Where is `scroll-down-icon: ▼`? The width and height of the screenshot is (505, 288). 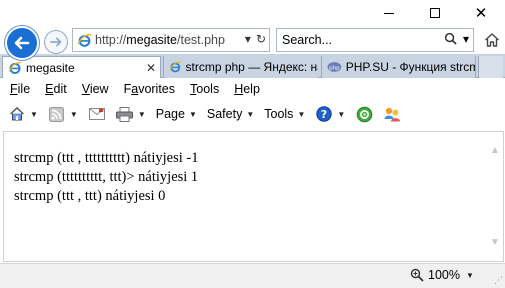 scroll-down-icon: ▼ is located at coordinates (495, 242).